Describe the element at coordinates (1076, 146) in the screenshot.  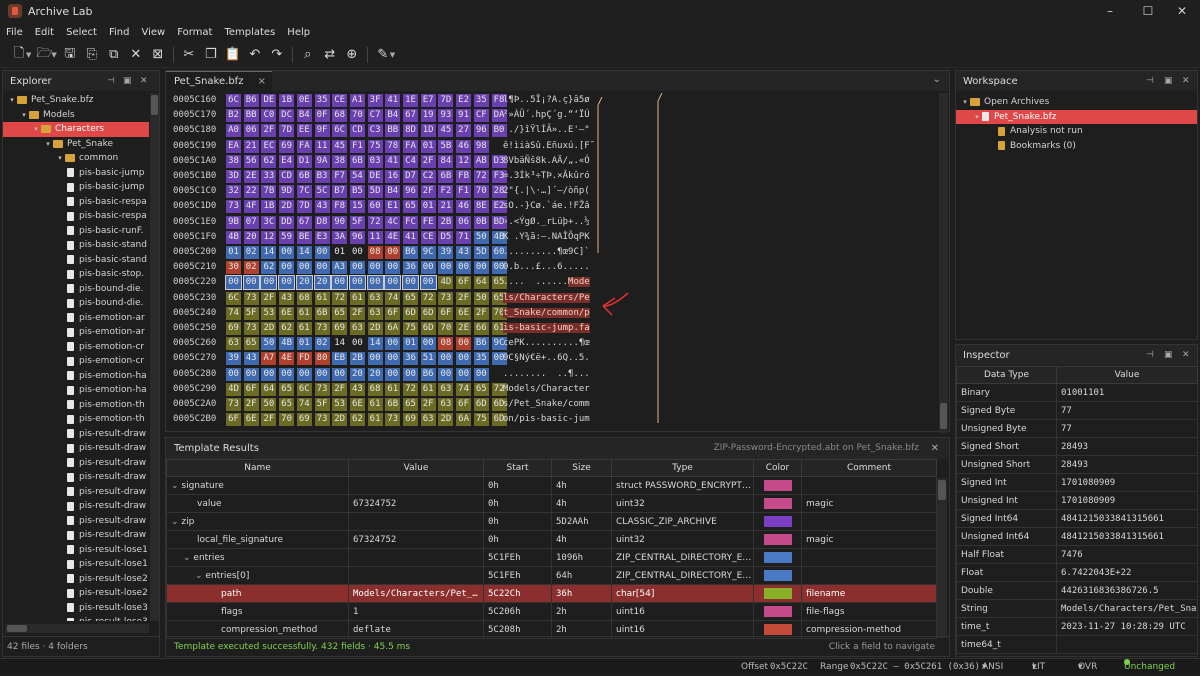
I see `workspace-item: Bookmarks (0)` at that location.